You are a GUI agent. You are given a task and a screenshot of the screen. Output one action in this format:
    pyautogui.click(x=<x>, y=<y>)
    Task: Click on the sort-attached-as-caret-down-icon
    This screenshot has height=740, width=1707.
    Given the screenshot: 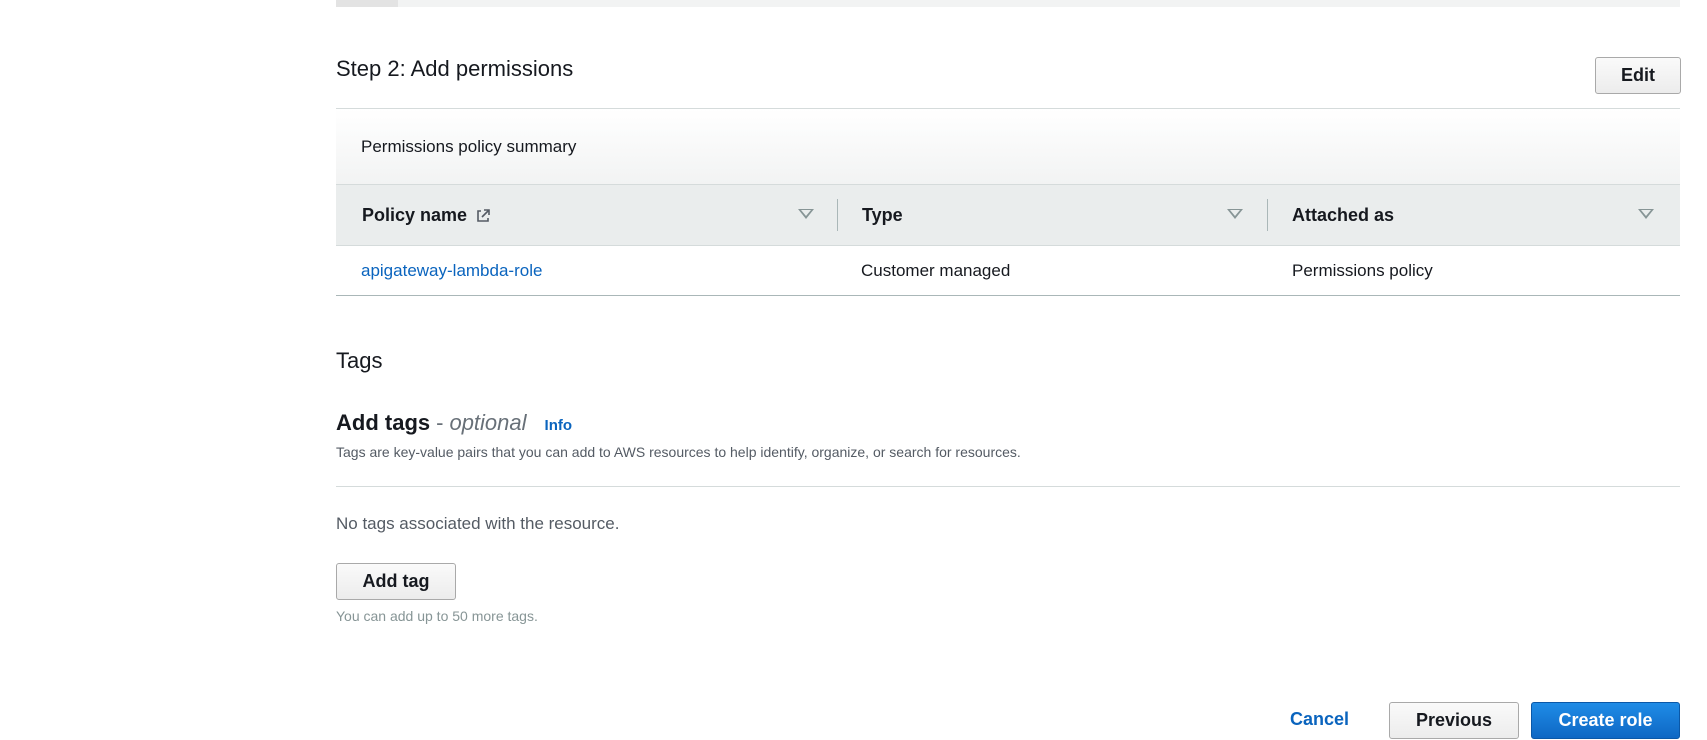 What is the action you would take?
    pyautogui.click(x=1646, y=214)
    